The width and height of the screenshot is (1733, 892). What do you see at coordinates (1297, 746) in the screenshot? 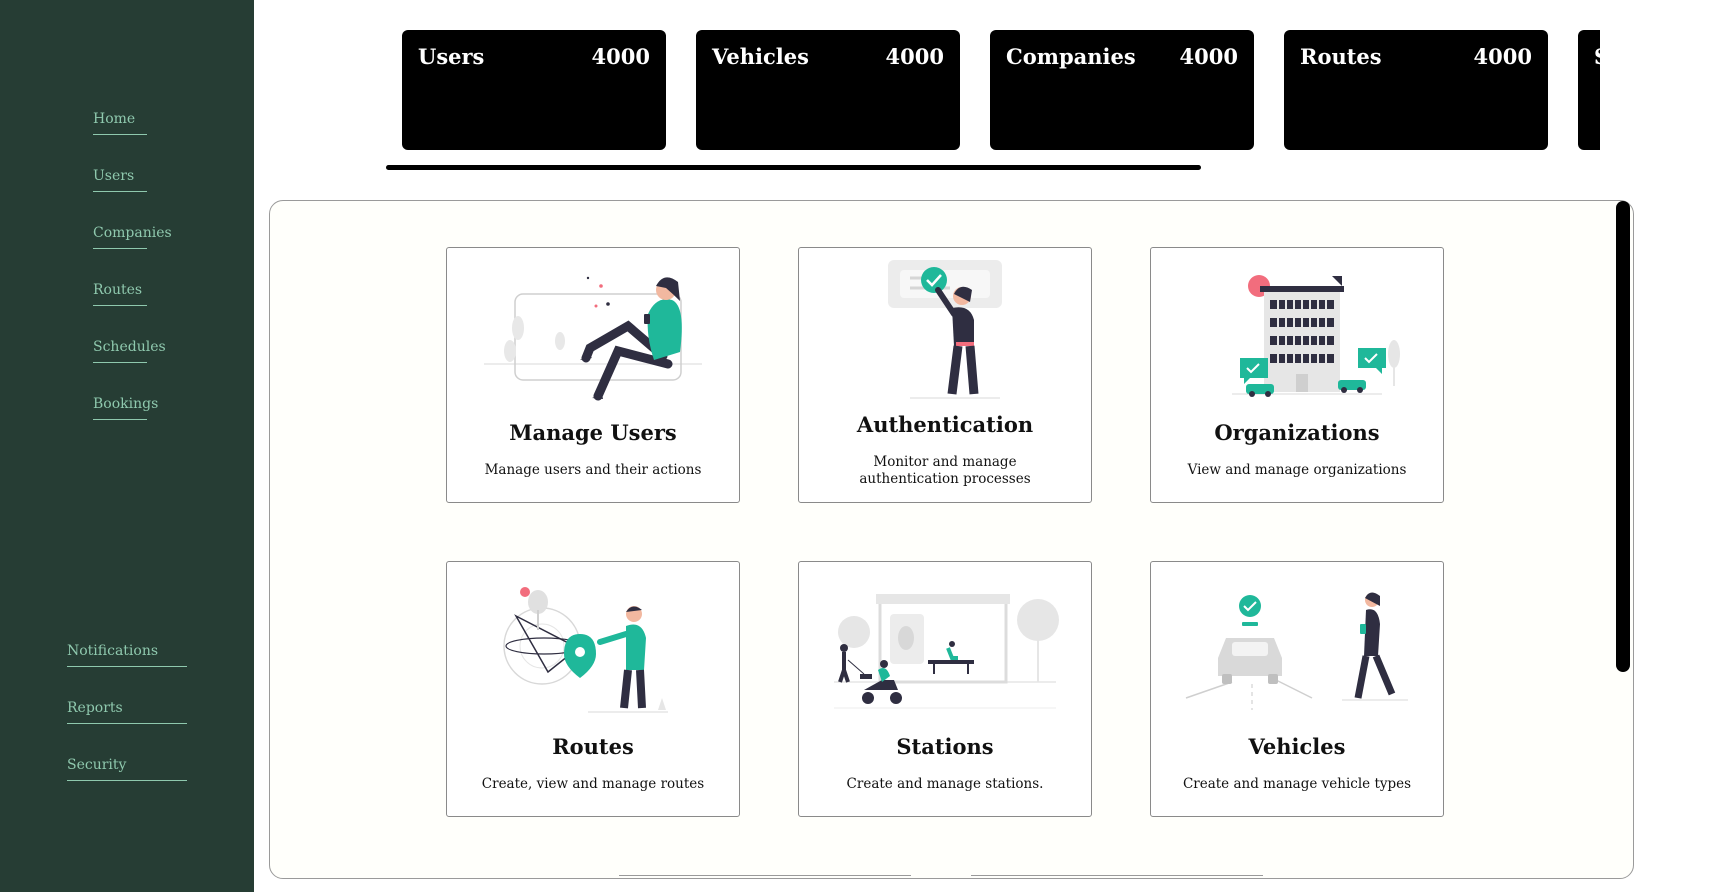
I see `tile-title: Vehicles` at bounding box center [1297, 746].